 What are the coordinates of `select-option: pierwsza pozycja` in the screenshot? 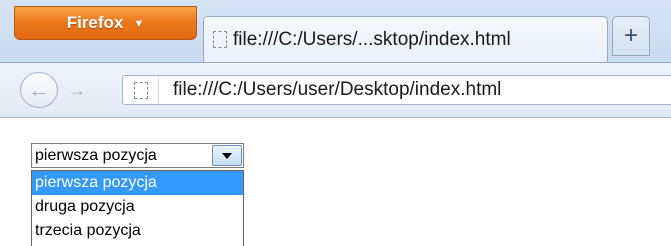 It's located at (137, 183).